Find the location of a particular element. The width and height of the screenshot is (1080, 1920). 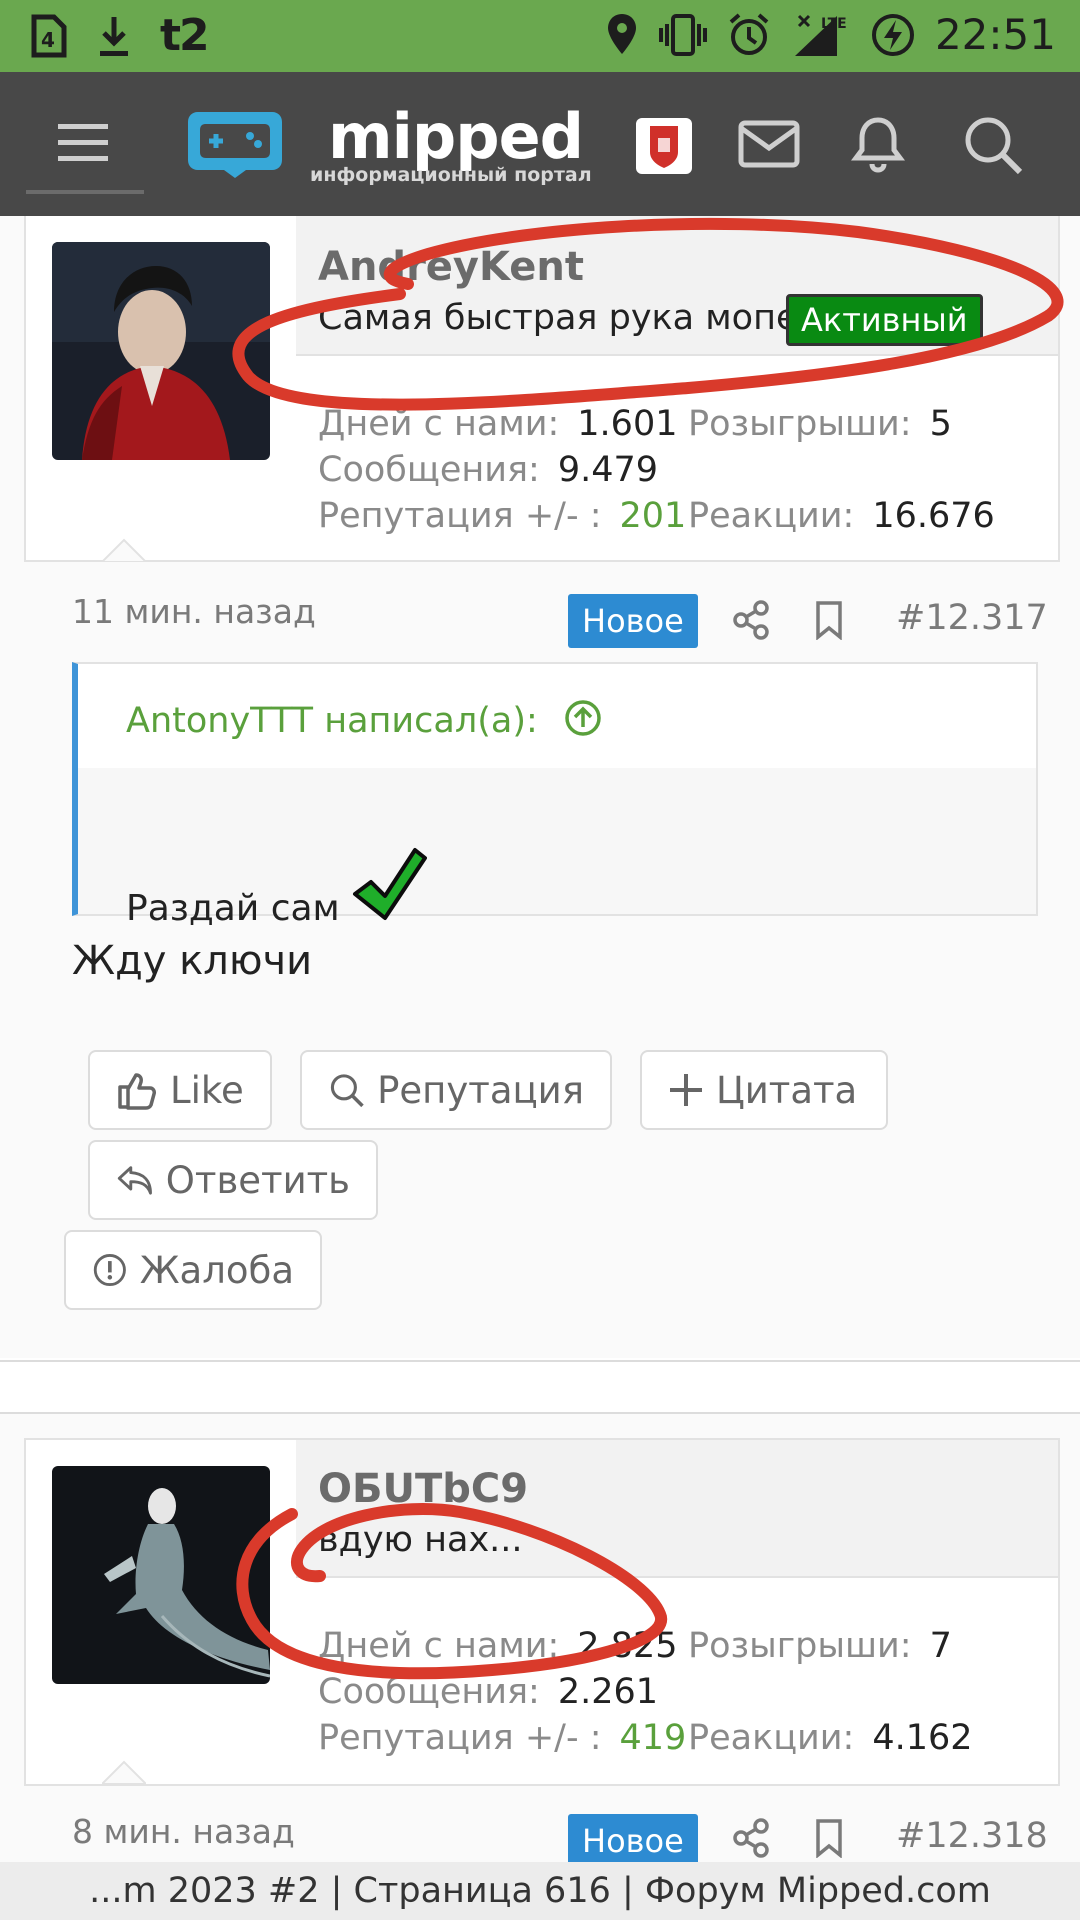

stat-giveaways: Розыгрыши: 5 is located at coordinates (820, 424).